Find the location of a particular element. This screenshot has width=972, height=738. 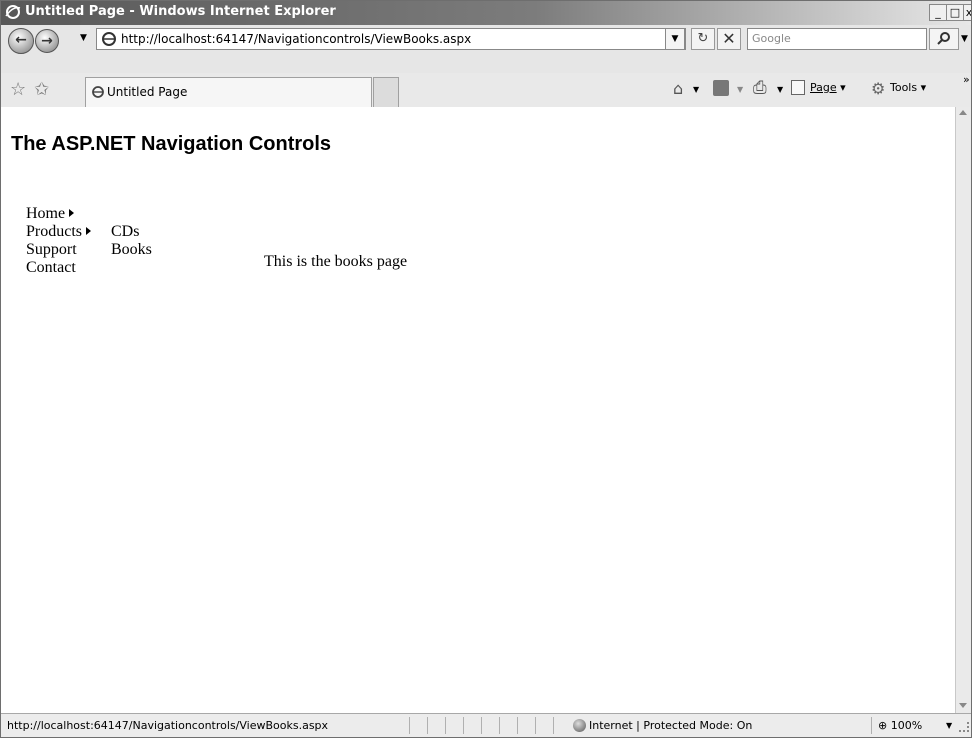

menu-item-label: Contact is located at coordinates (51, 267).